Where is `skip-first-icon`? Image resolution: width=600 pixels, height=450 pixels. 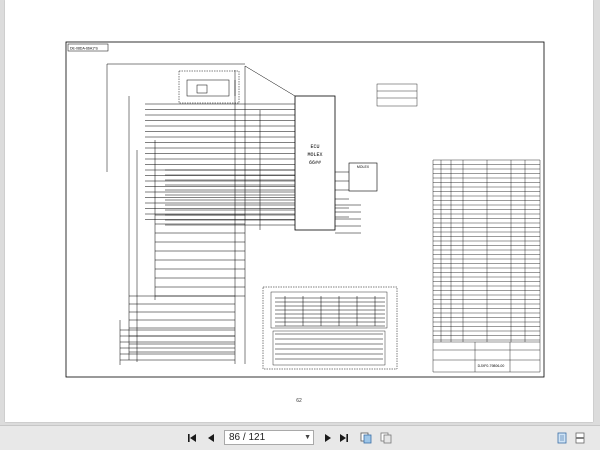 skip-first-icon is located at coordinates (192, 438).